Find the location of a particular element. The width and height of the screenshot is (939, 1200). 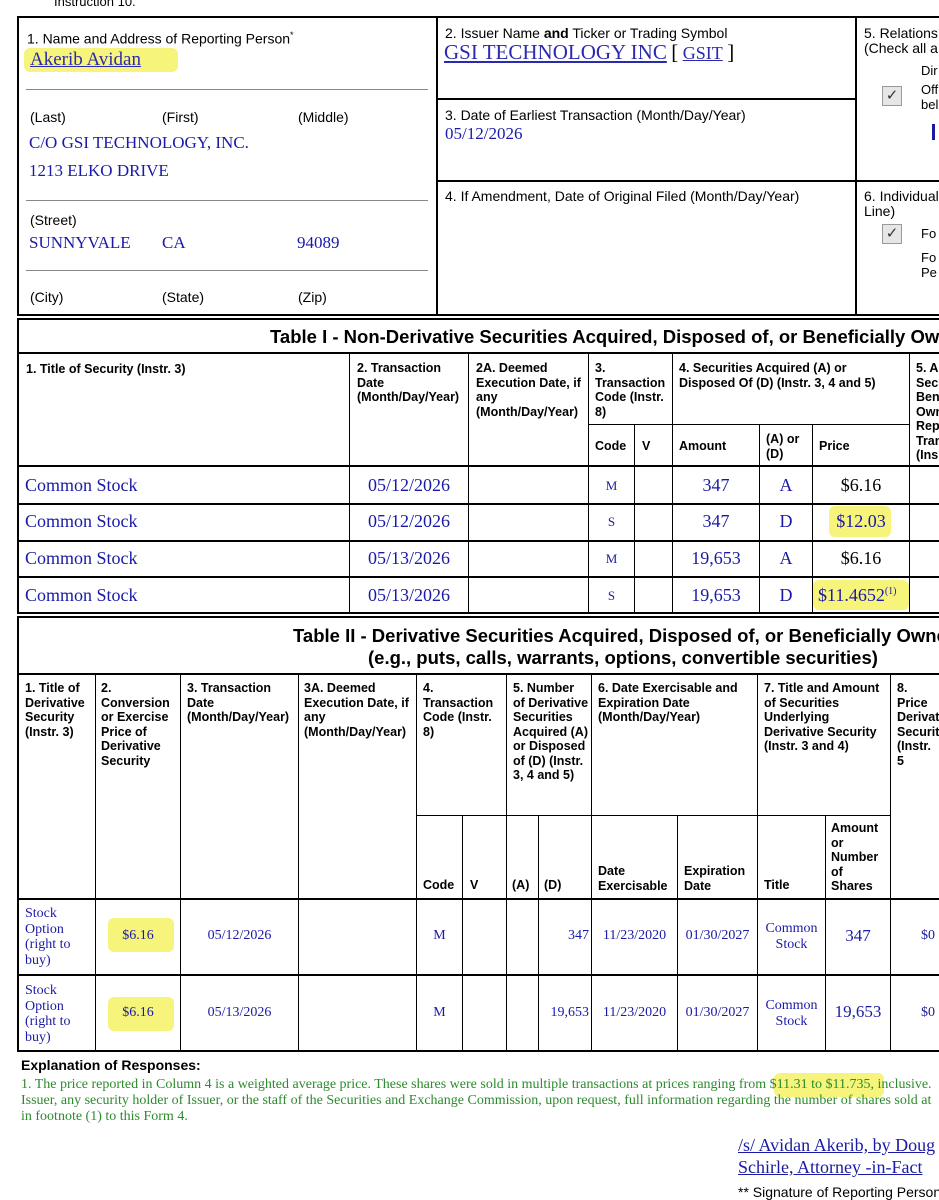

officer-title-fragment is located at coordinates (933, 132).